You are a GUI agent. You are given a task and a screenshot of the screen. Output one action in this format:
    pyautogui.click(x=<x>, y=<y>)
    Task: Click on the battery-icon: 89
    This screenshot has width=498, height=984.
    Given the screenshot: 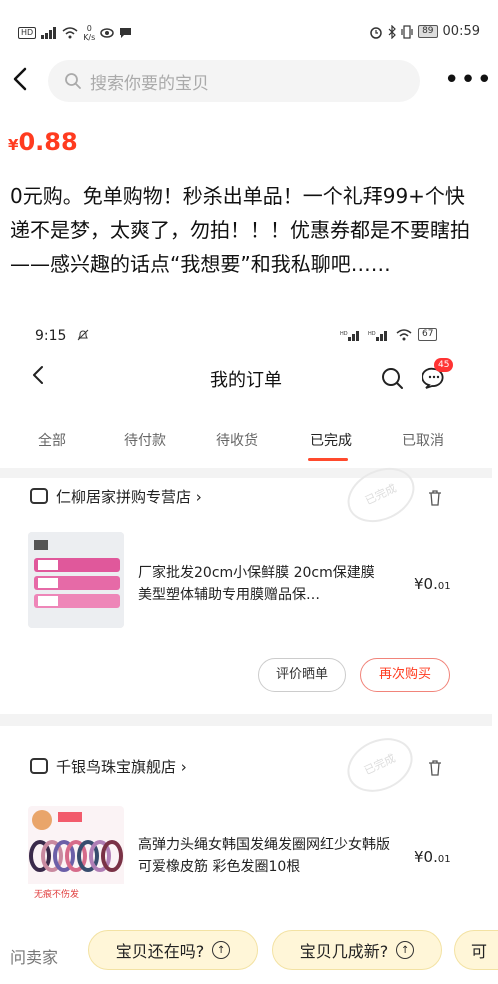 What is the action you would take?
    pyautogui.click(x=428, y=31)
    